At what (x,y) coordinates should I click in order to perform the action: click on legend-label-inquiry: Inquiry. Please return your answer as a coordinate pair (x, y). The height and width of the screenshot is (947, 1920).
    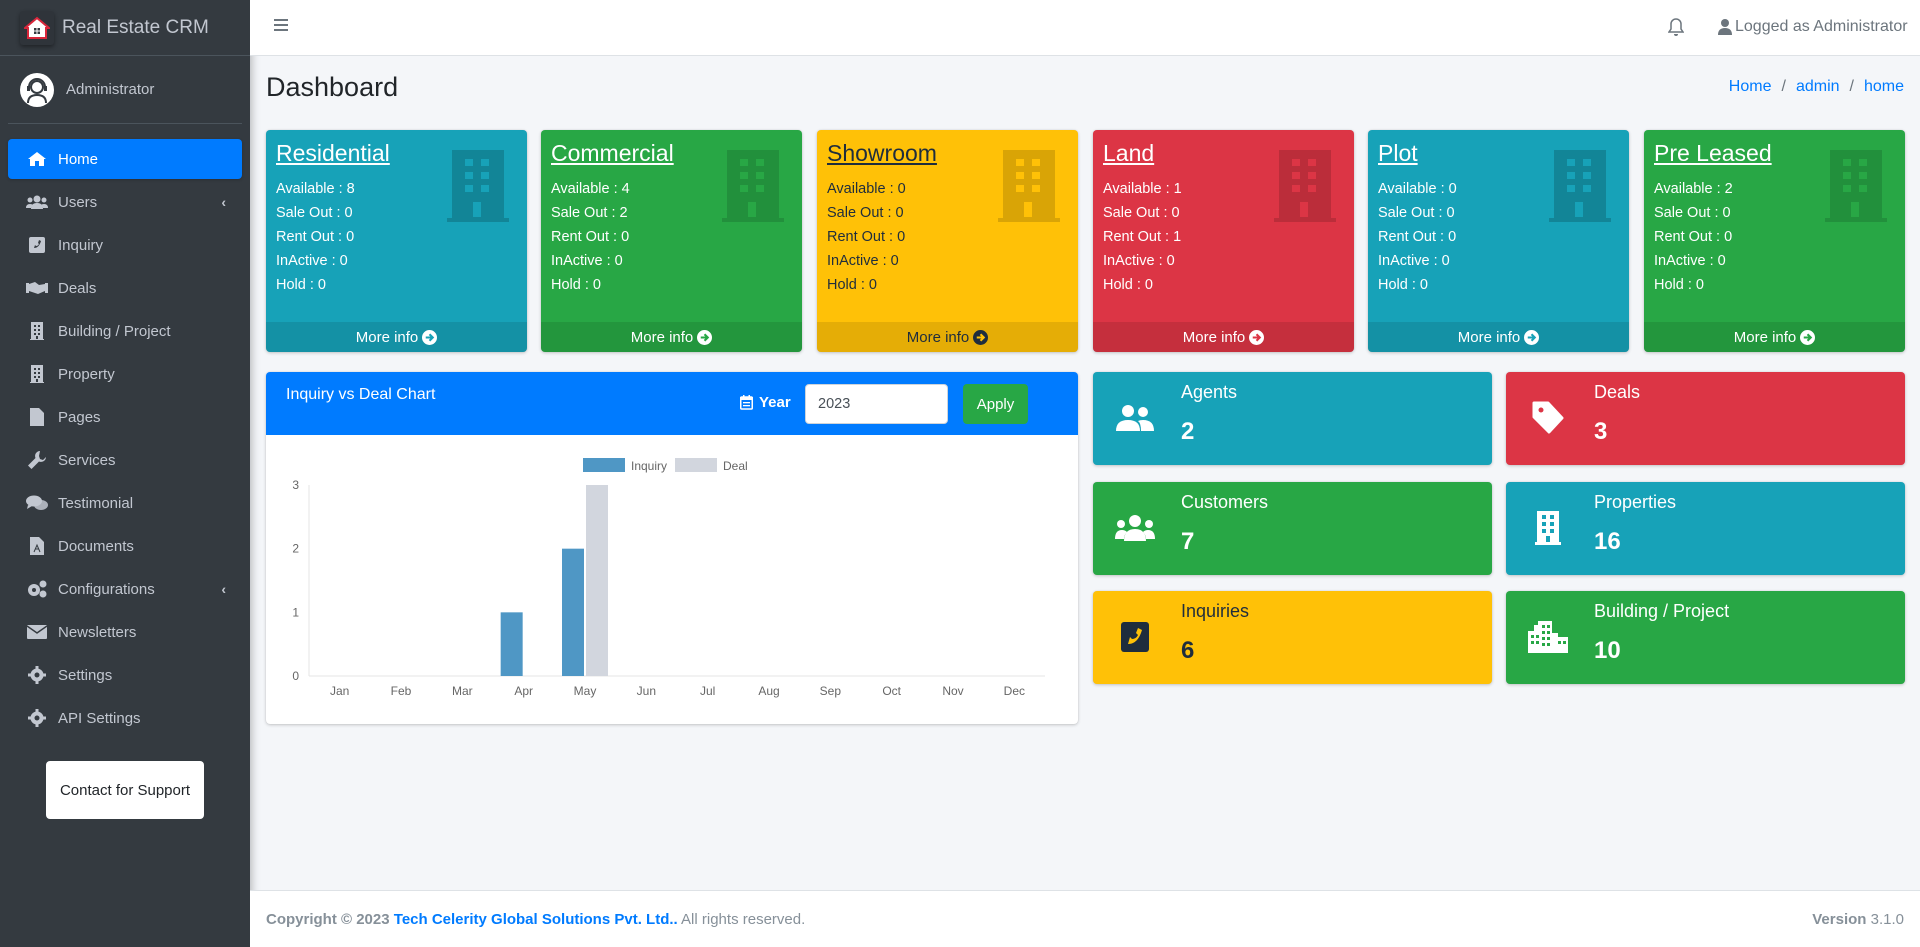
    Looking at the image, I should click on (649, 466).